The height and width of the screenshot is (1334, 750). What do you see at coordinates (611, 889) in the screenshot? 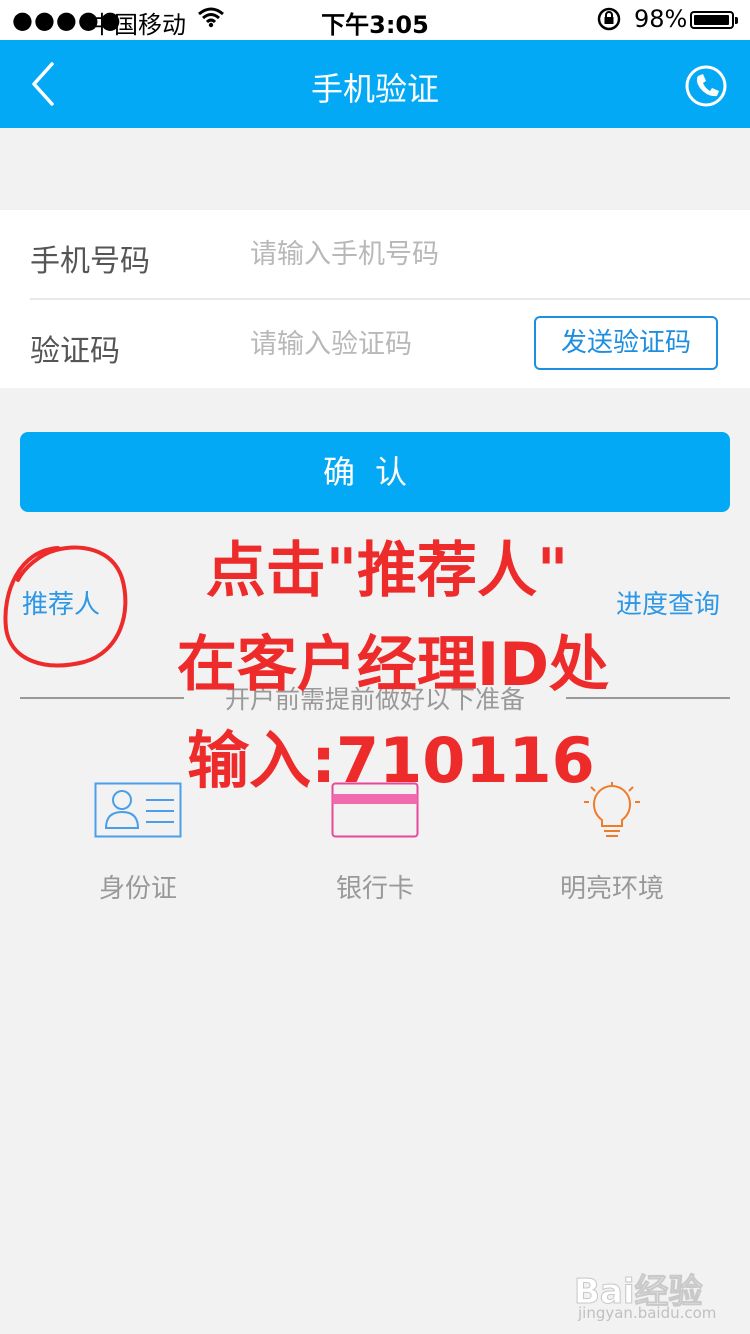
I see `bright-environment-label: 明亮环境` at bounding box center [611, 889].